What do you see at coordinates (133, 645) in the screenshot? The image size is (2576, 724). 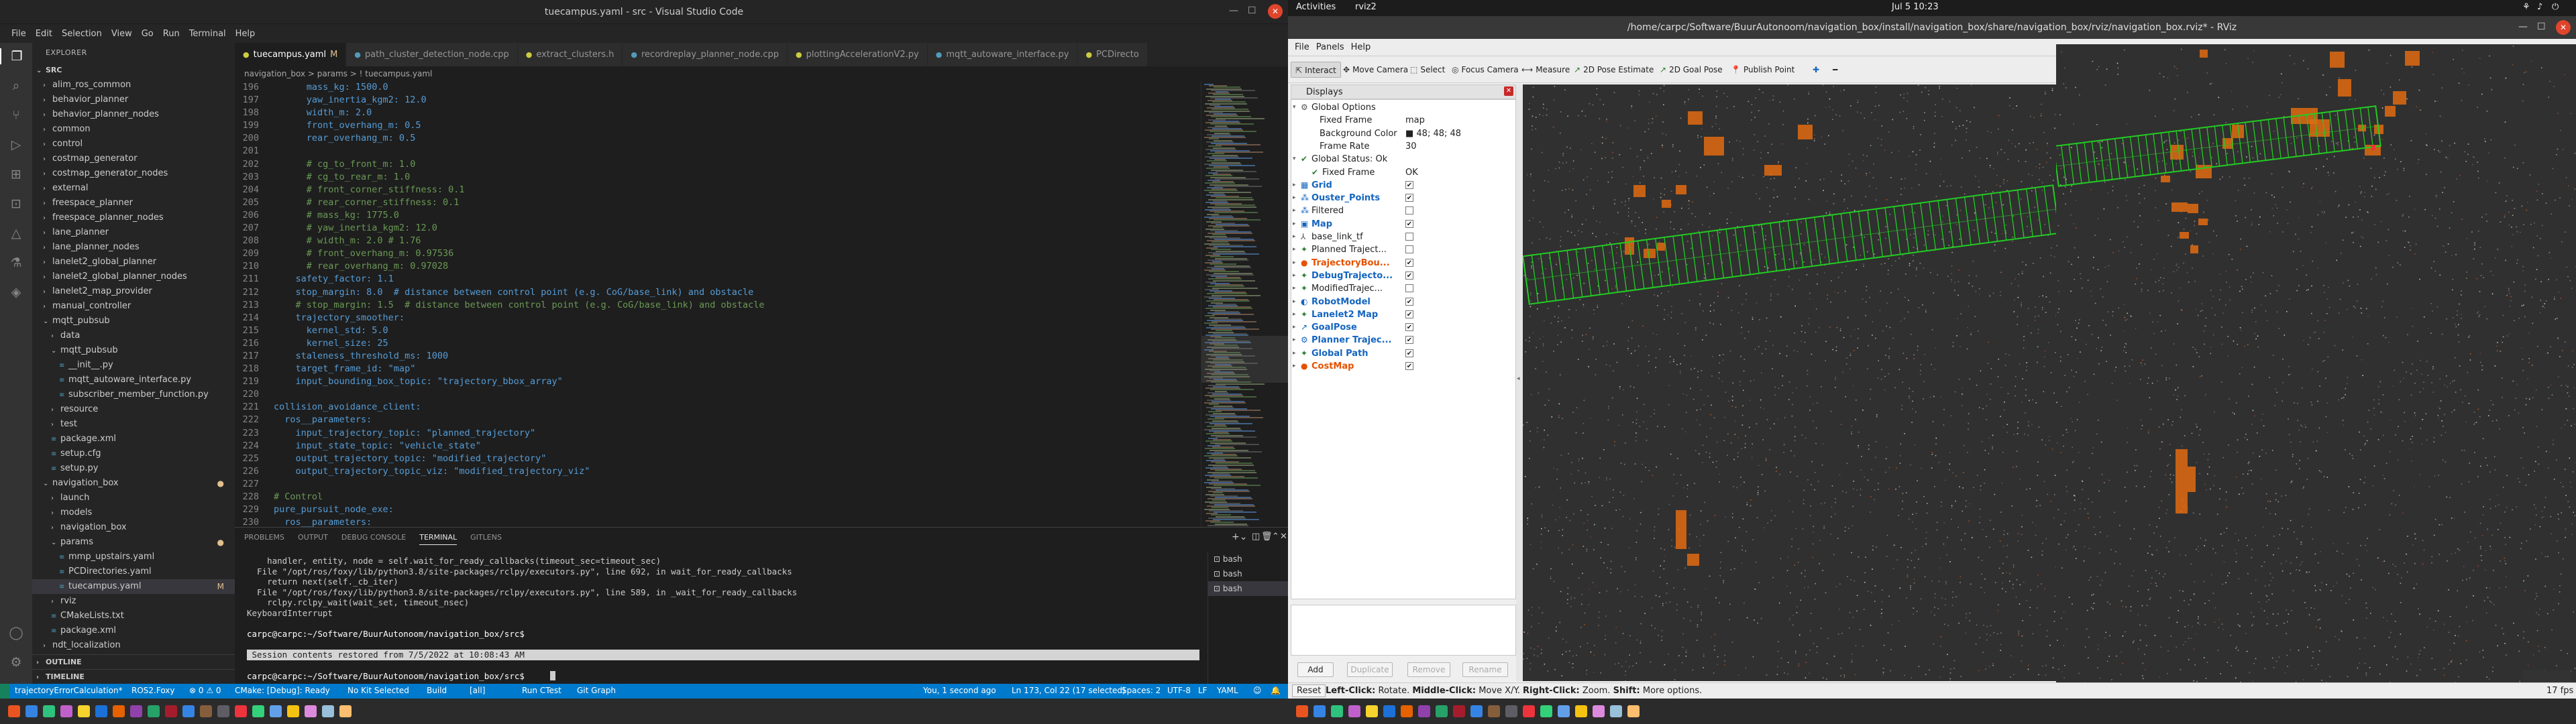 I see `tree-folder: › ndt_localization` at bounding box center [133, 645].